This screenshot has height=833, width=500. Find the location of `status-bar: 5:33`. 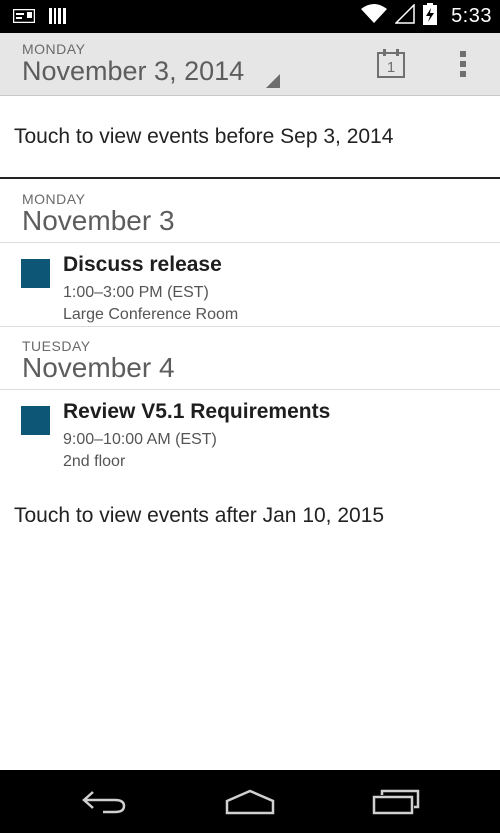

status-bar: 5:33 is located at coordinates (250, 16).